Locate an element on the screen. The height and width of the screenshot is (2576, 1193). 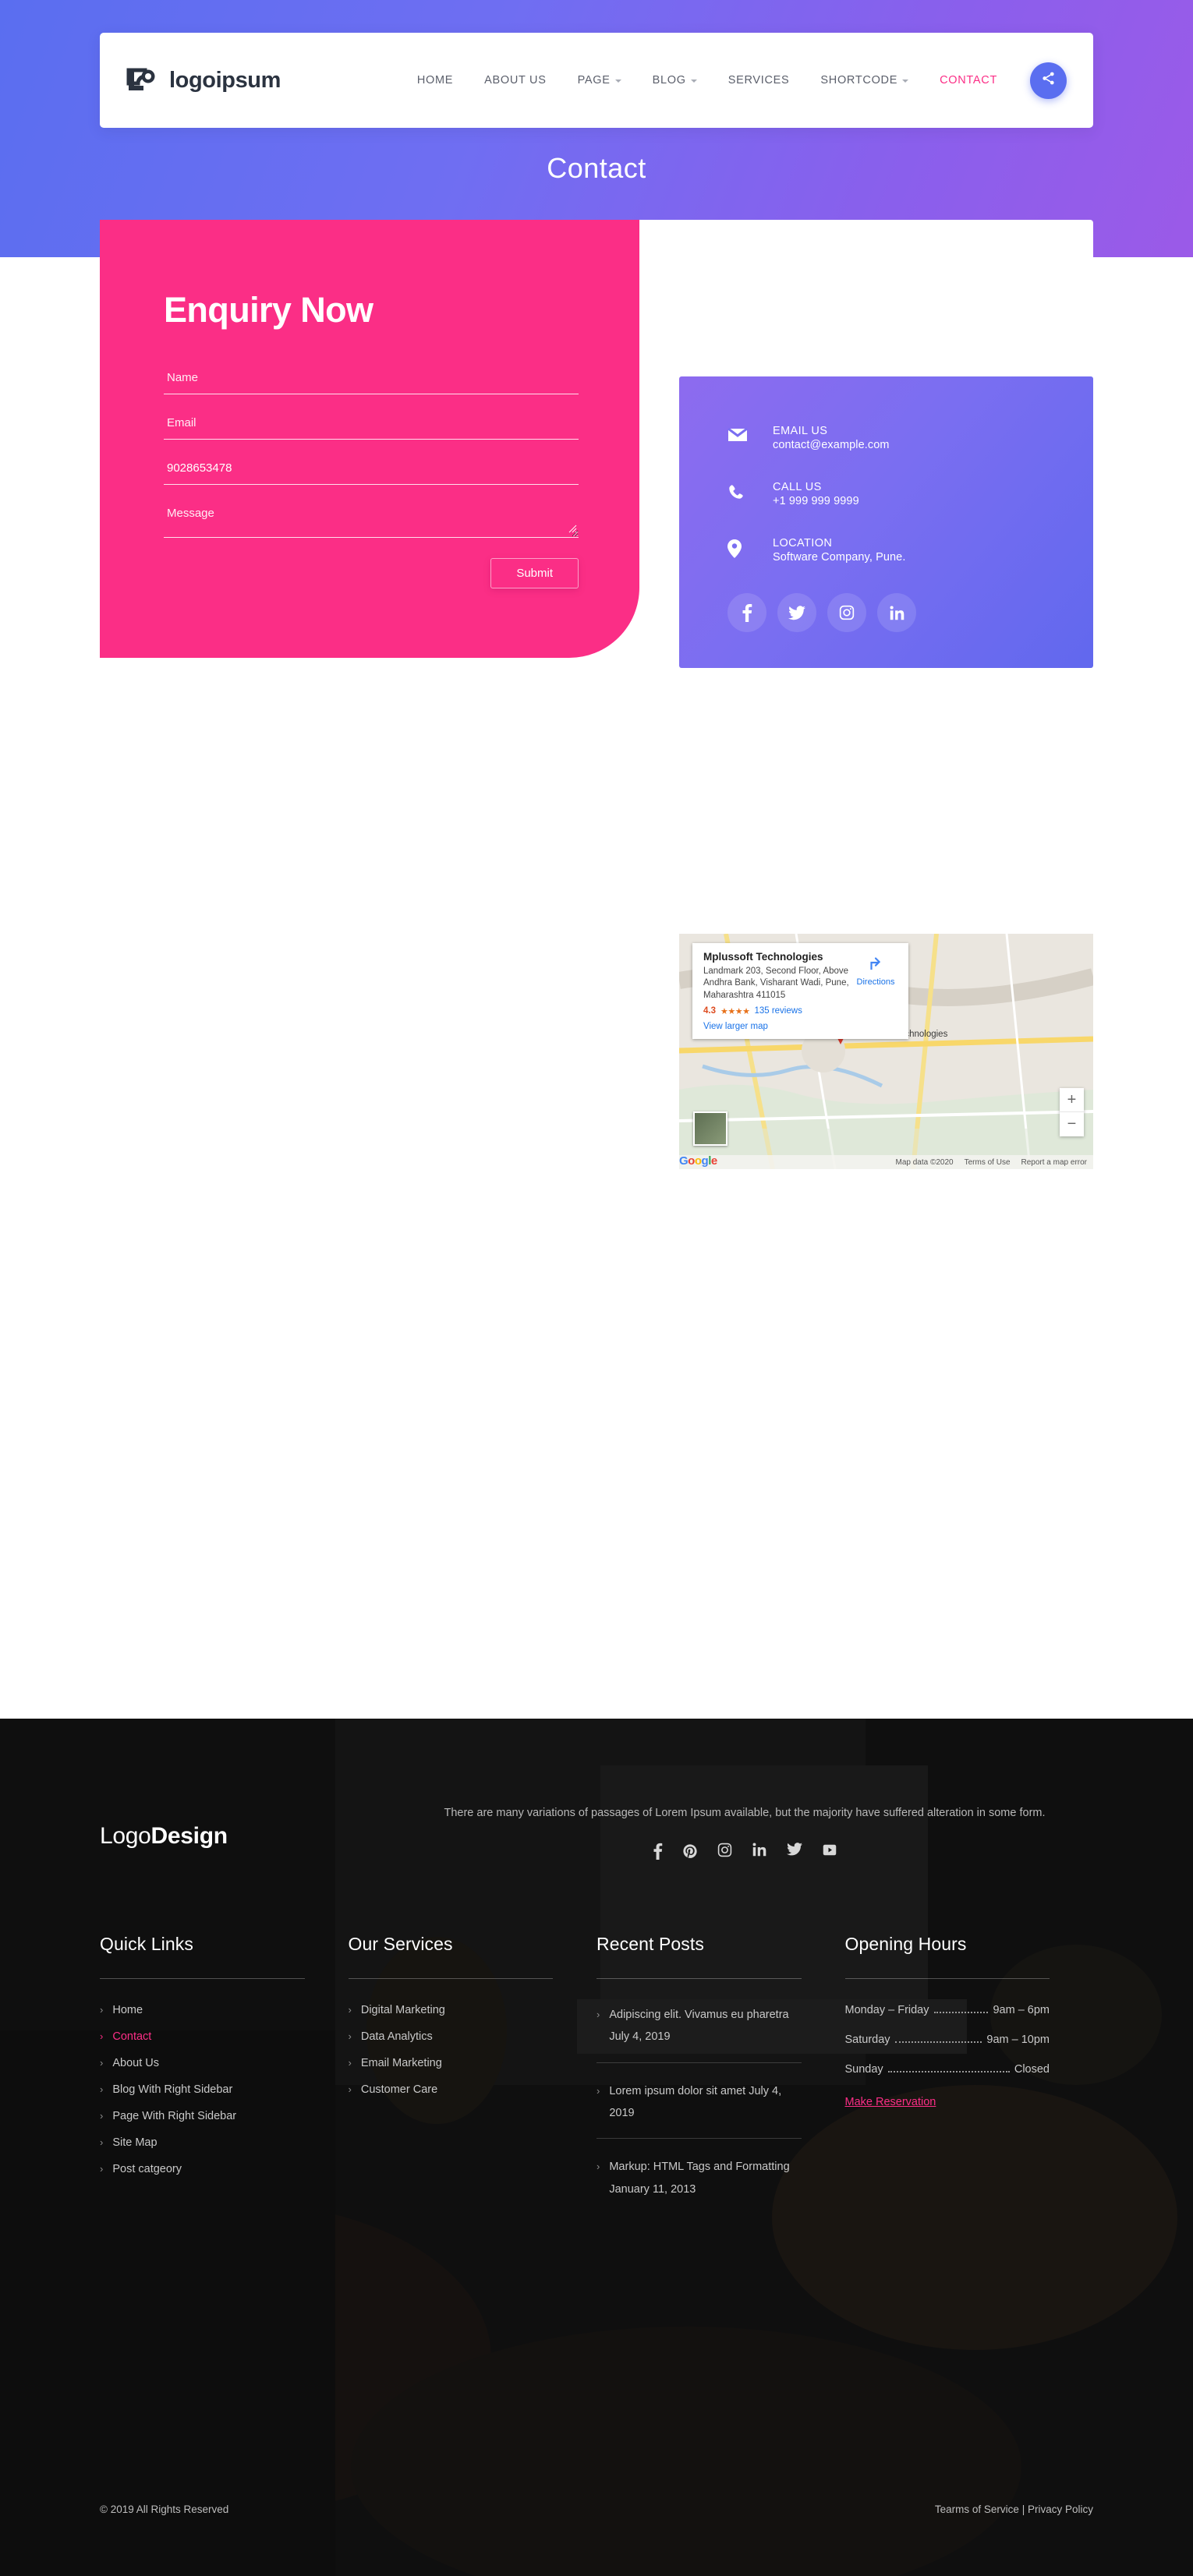
opening-hours-row: Saturday 9am – 10pm is located at coordinates (947, 2040).